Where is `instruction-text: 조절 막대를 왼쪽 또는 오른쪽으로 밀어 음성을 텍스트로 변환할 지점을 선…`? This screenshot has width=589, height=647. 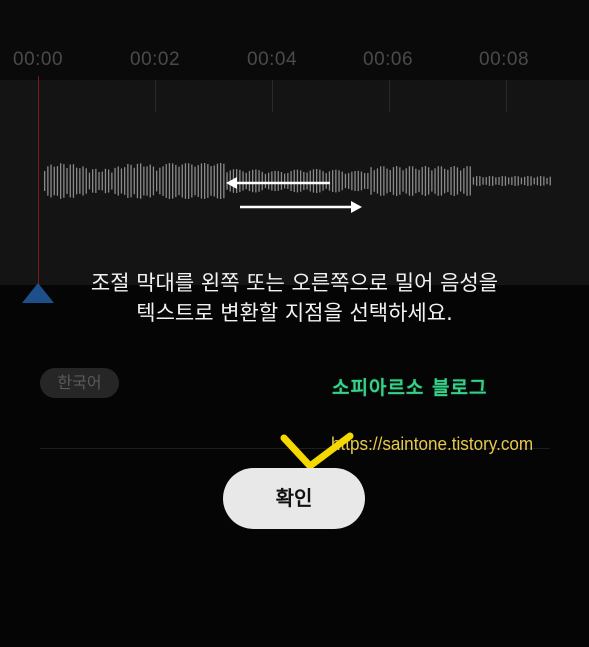
instruction-text: 조절 막대를 왼쪽 또는 오른쪽으로 밀어 음성을 텍스트로 변환할 지점을 선… is located at coordinates (294, 298).